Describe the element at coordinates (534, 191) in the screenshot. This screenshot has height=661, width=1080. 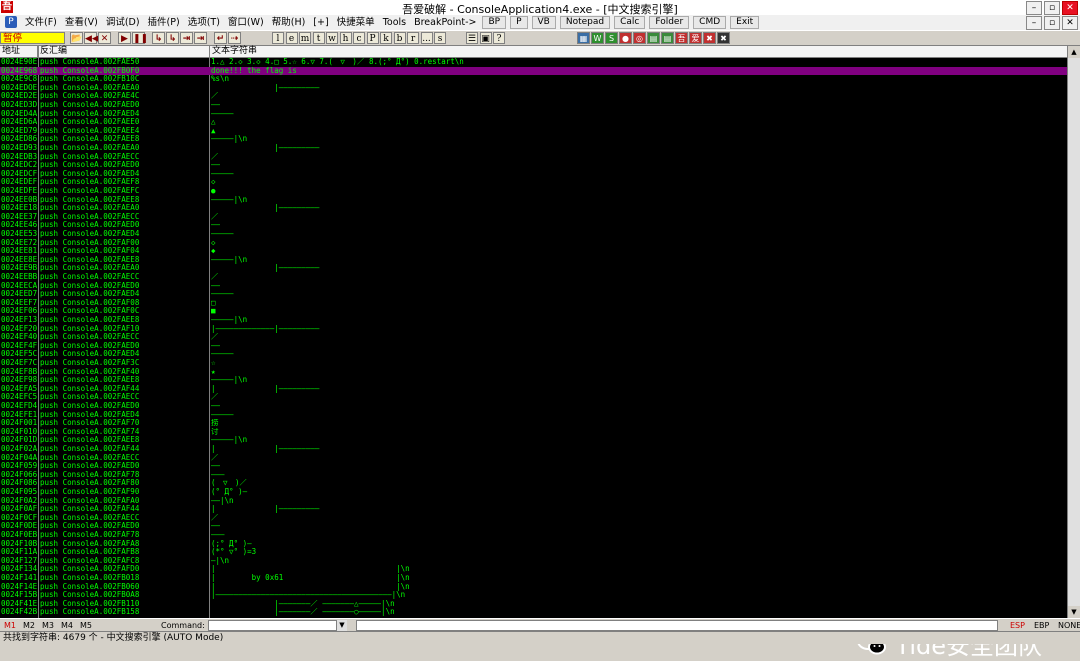
I see `table-row: 0024EDFE push ConsoleA.002FAEFC ●` at that location.